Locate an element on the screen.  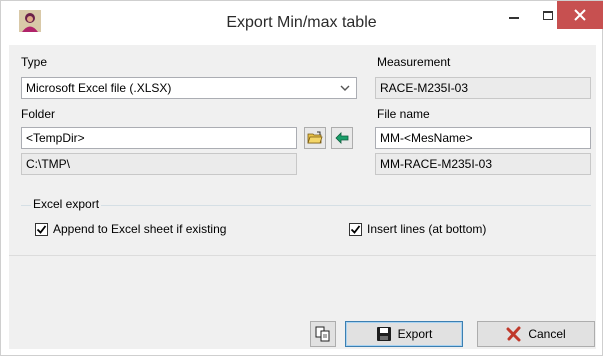
append-checkbox is located at coordinates (41, 229).